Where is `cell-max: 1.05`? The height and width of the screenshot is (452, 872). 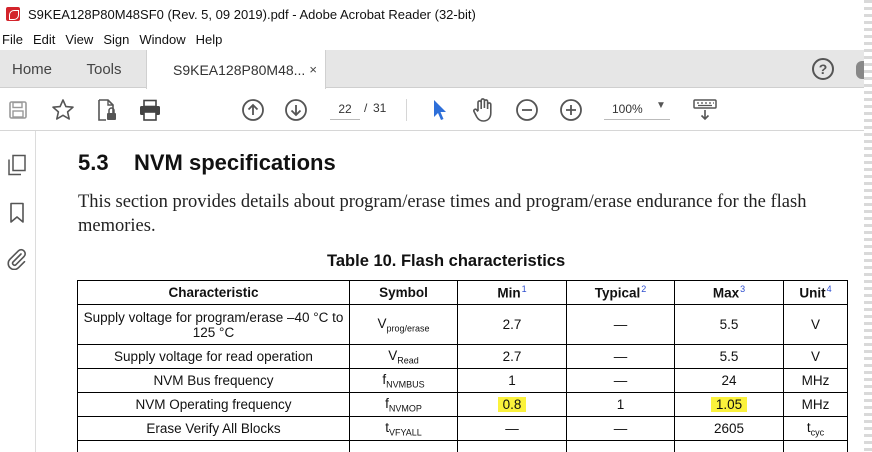
cell-max: 1.05 is located at coordinates (729, 404).